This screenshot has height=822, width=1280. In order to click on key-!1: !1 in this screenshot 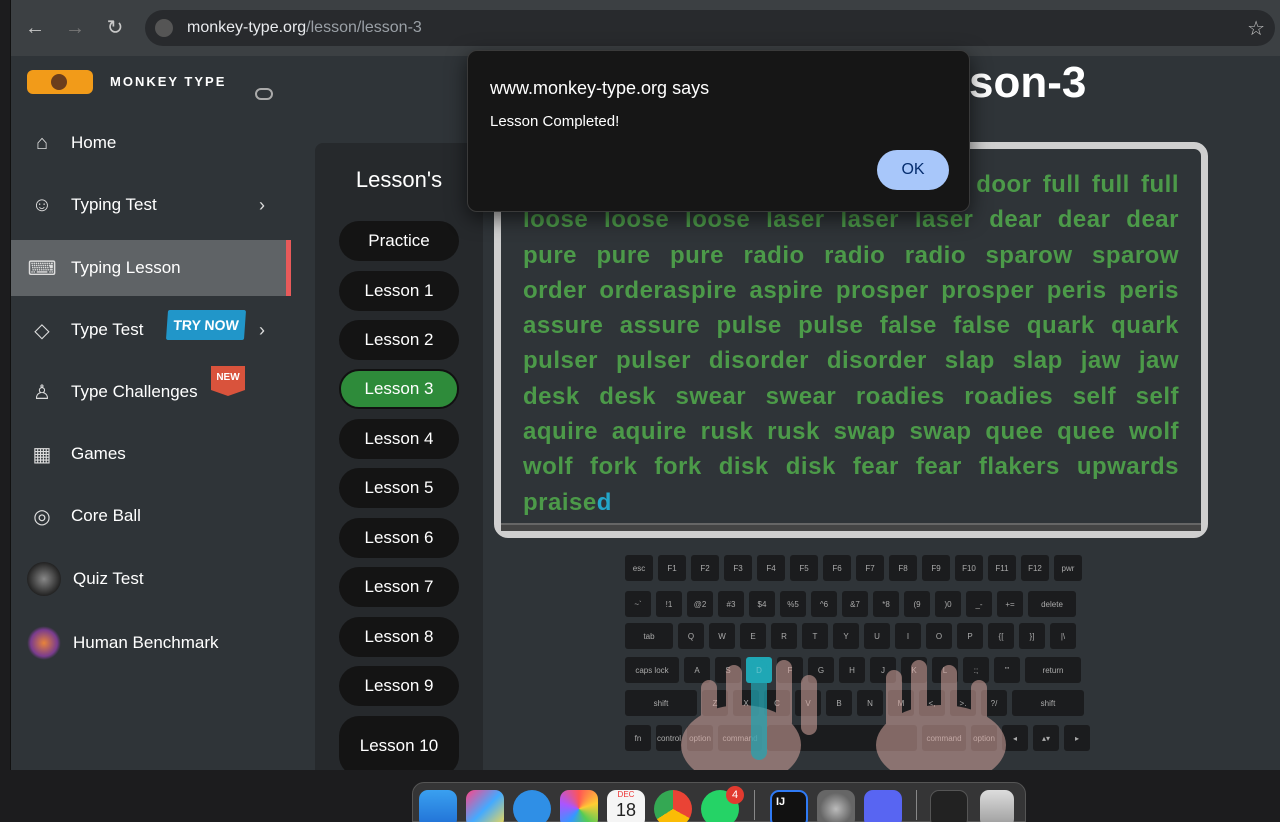, I will do `click(669, 604)`.